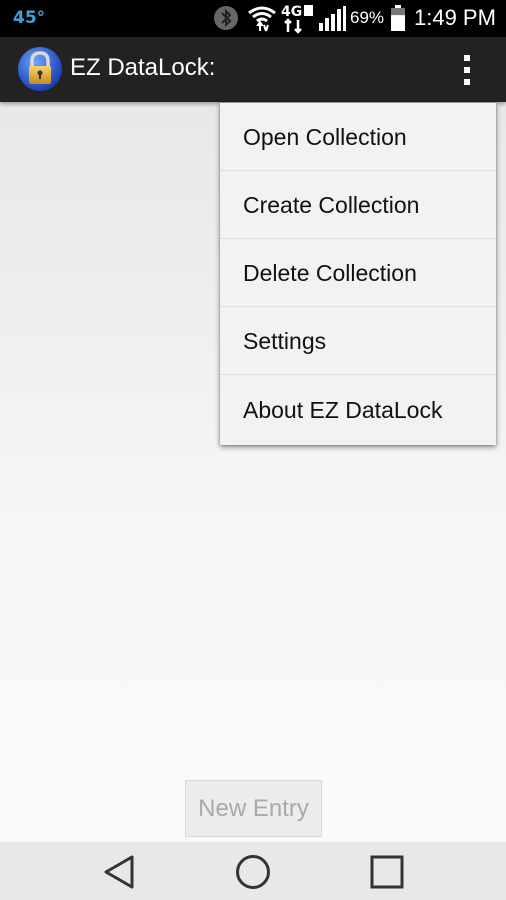 This screenshot has height=900, width=506. What do you see at coordinates (143, 67) in the screenshot?
I see `app-title: EZ DataLock:` at bounding box center [143, 67].